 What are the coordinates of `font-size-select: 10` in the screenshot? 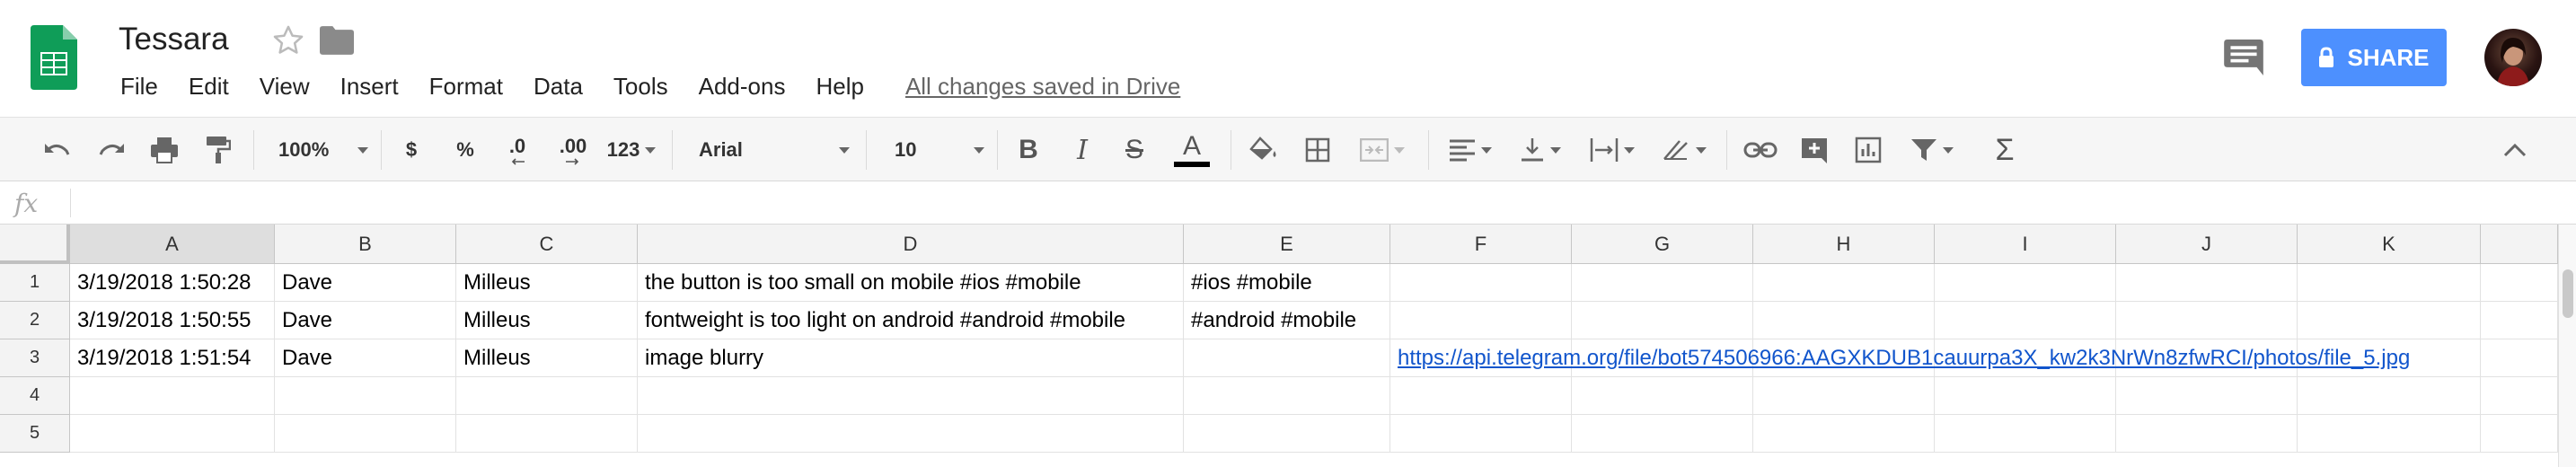 It's located at (933, 150).